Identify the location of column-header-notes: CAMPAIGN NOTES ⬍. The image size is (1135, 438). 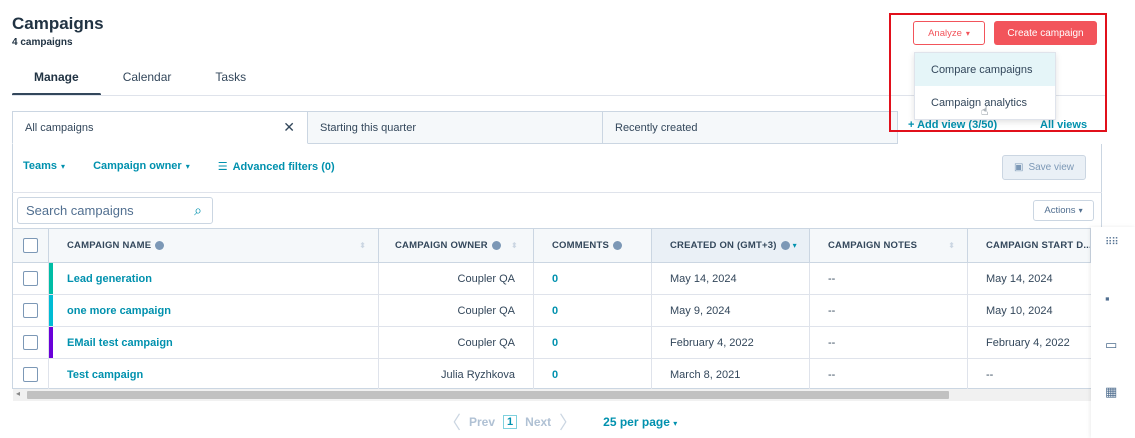
(889, 245).